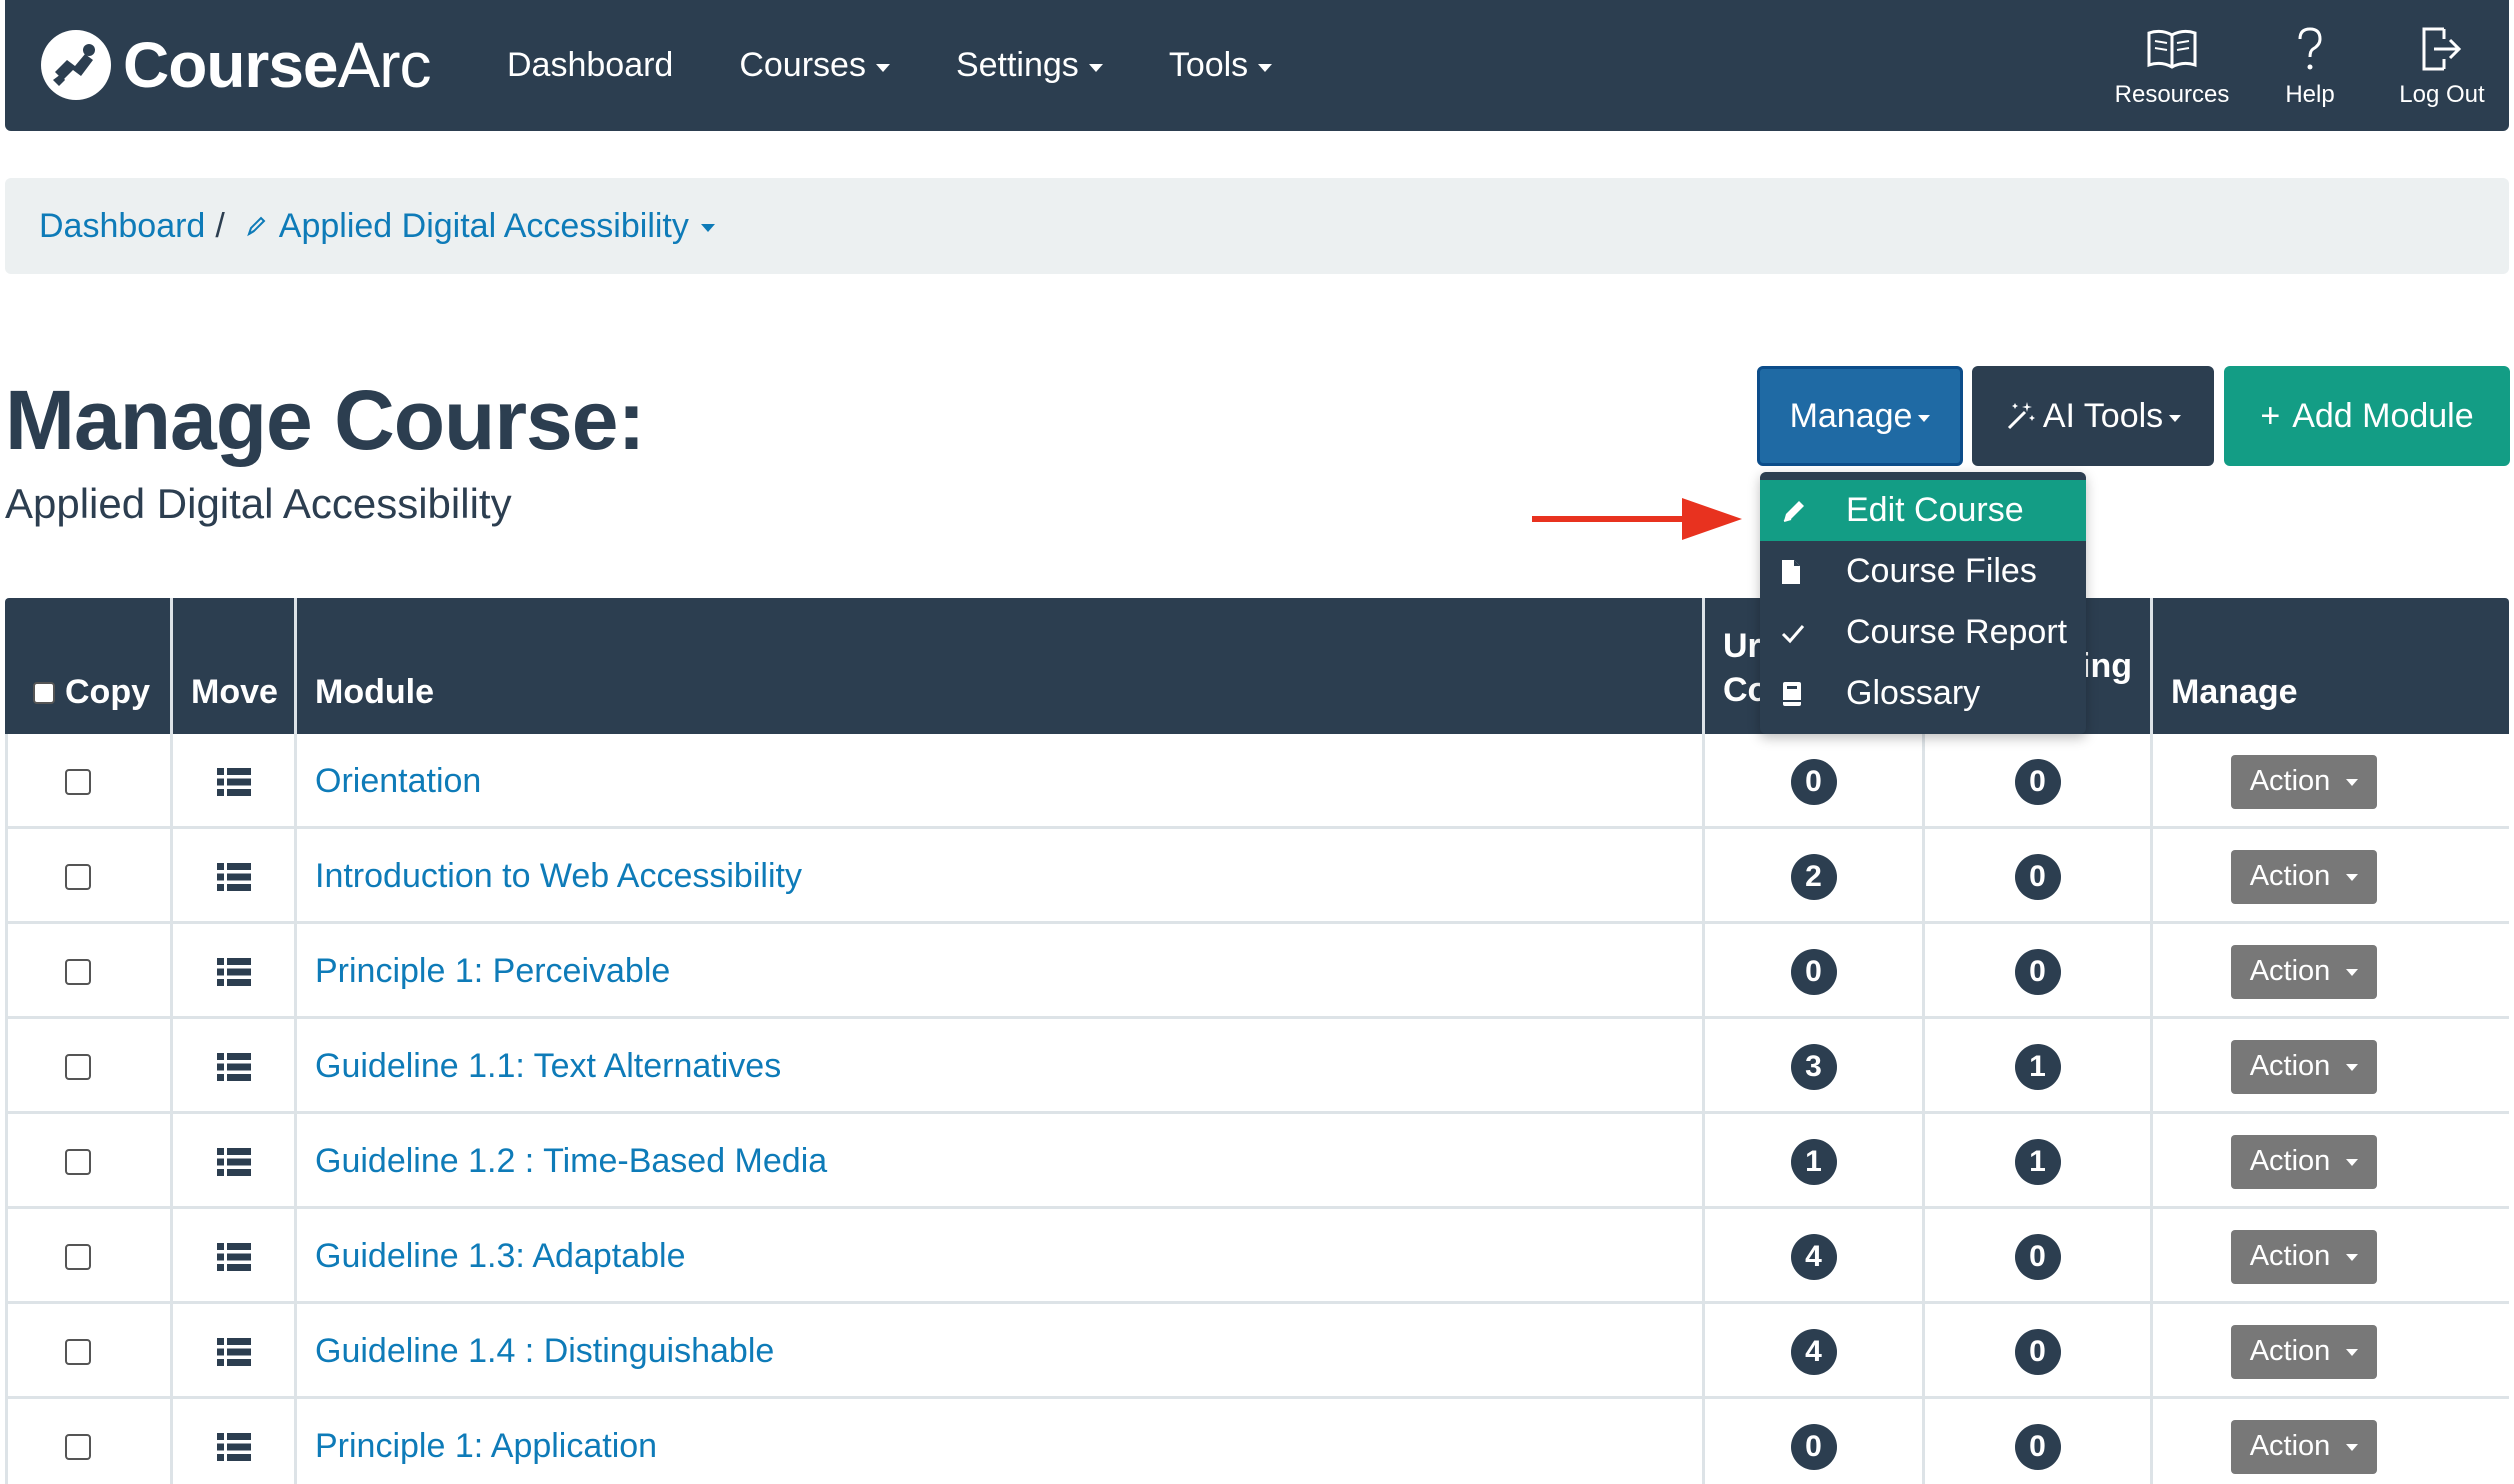  I want to click on page-title: Manage Course:, so click(325, 420).